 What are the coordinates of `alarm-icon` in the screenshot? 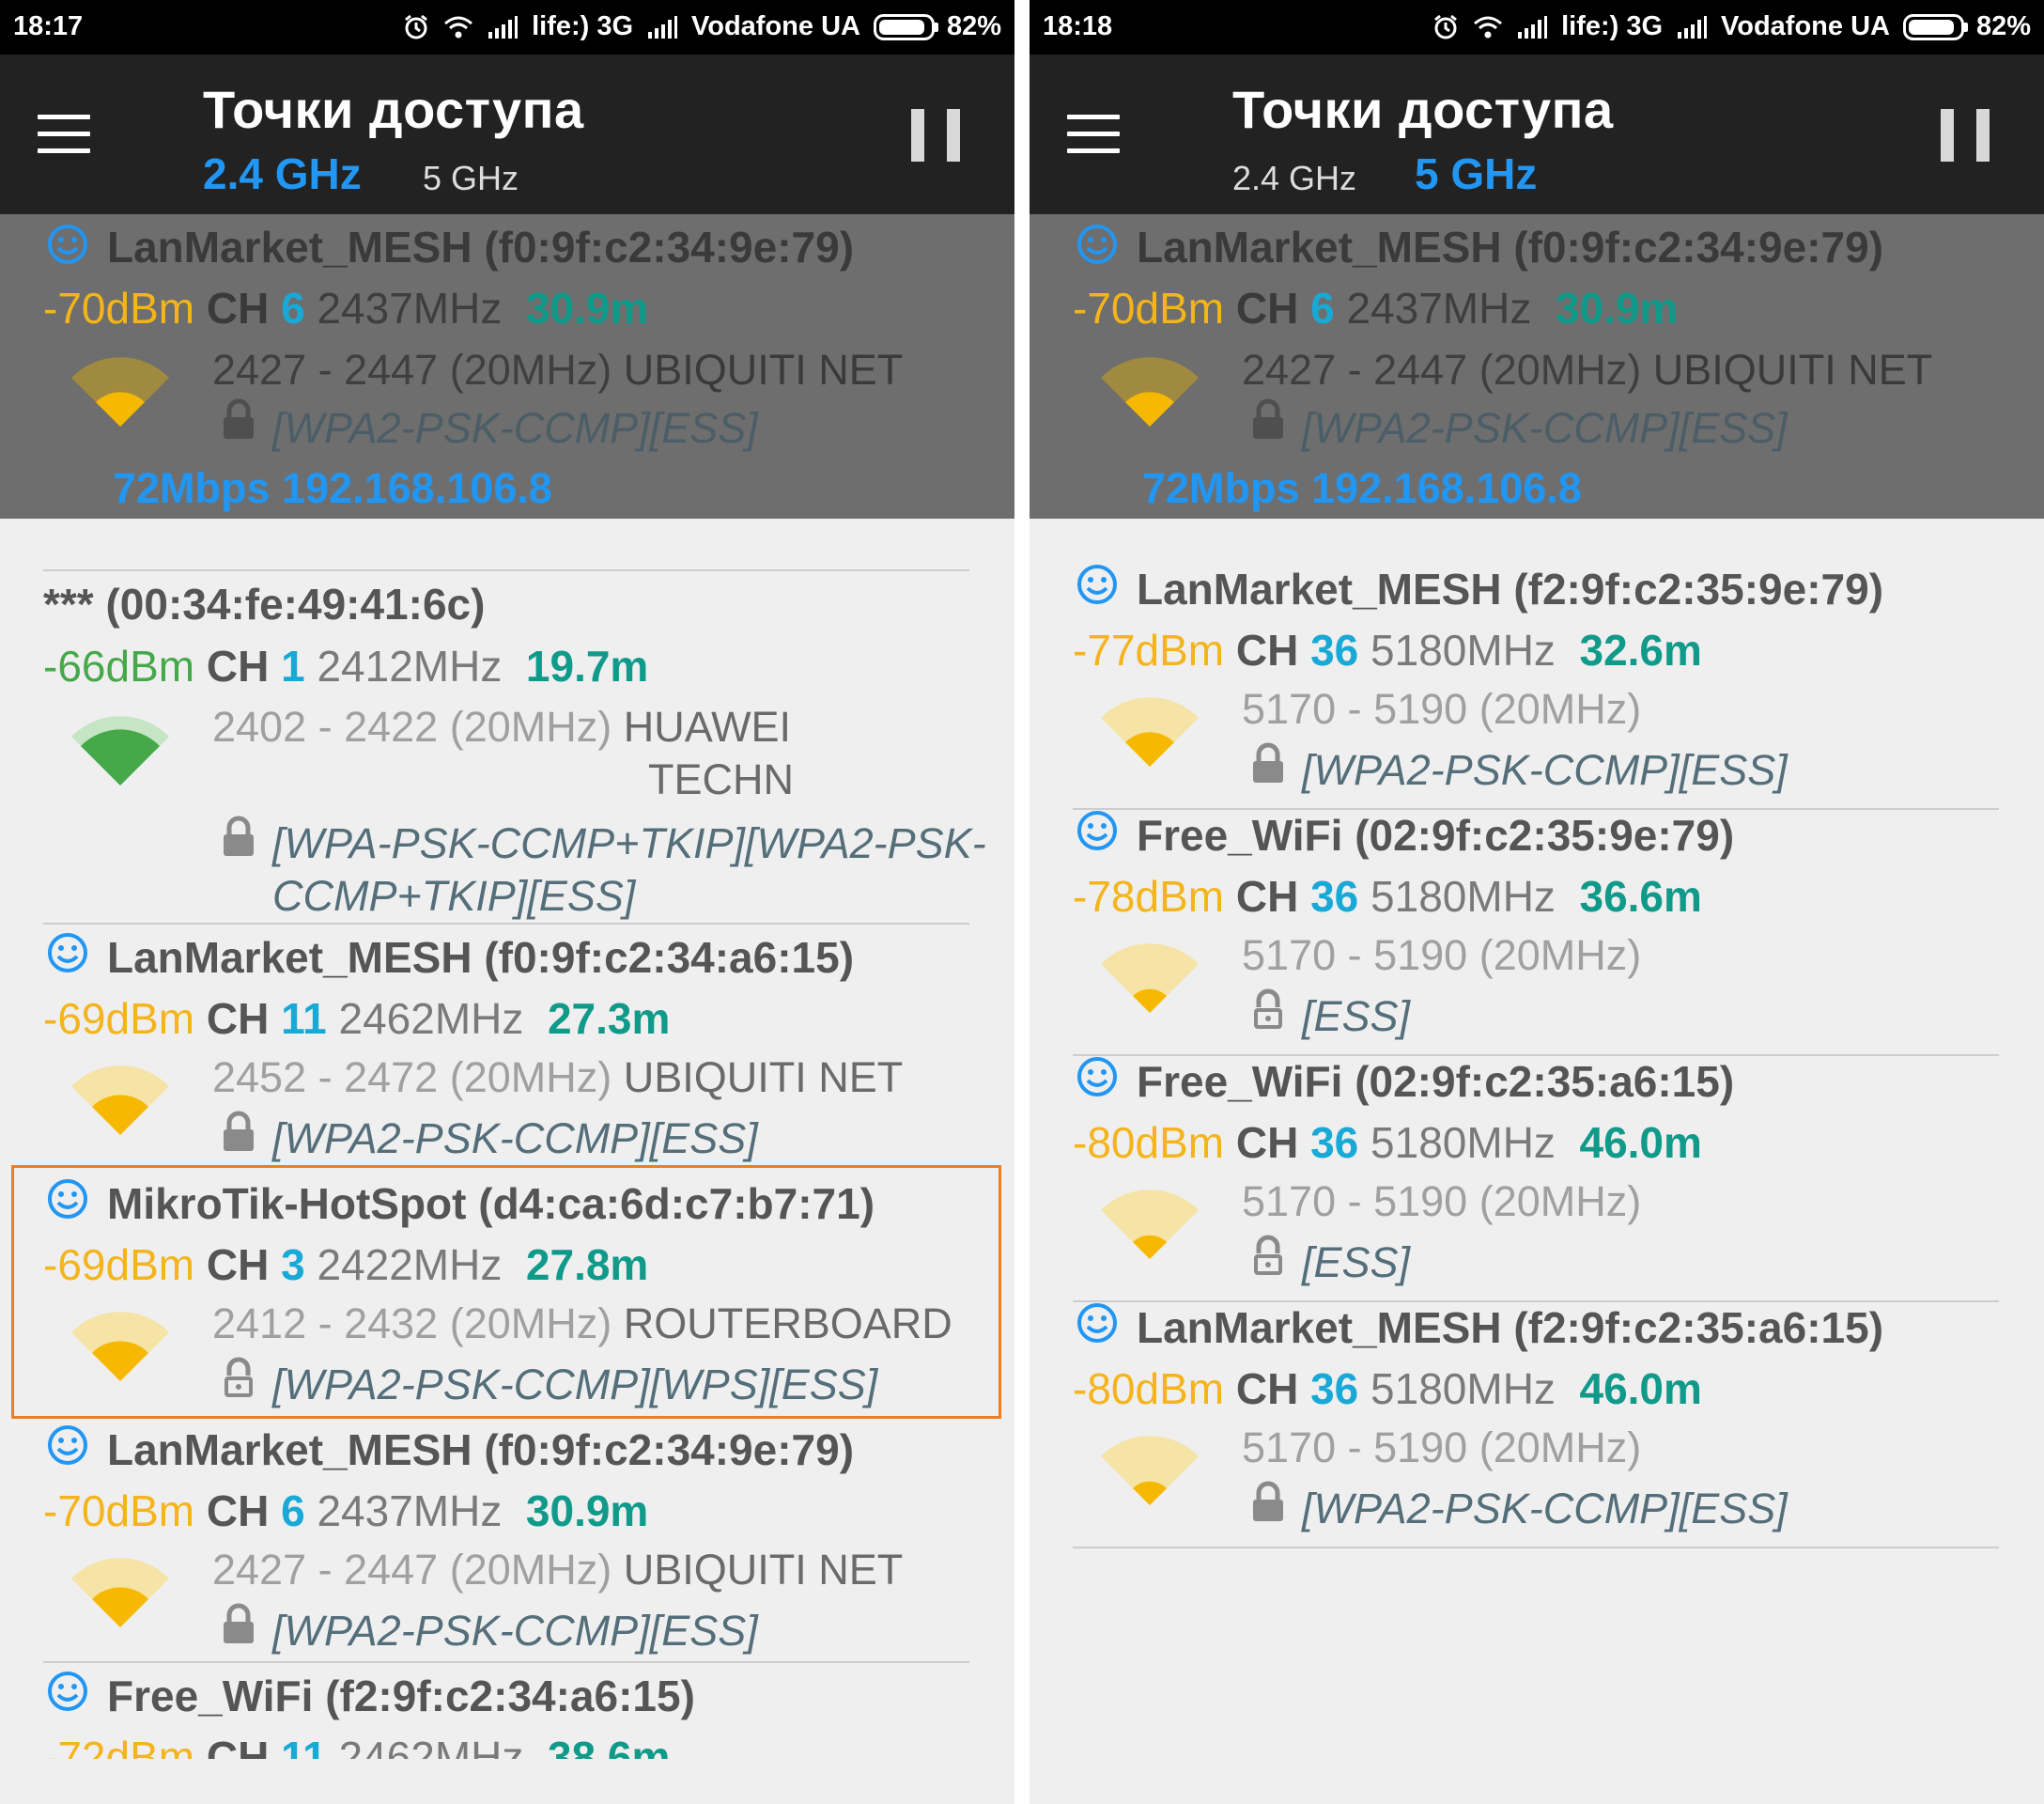 It's located at (416, 26).